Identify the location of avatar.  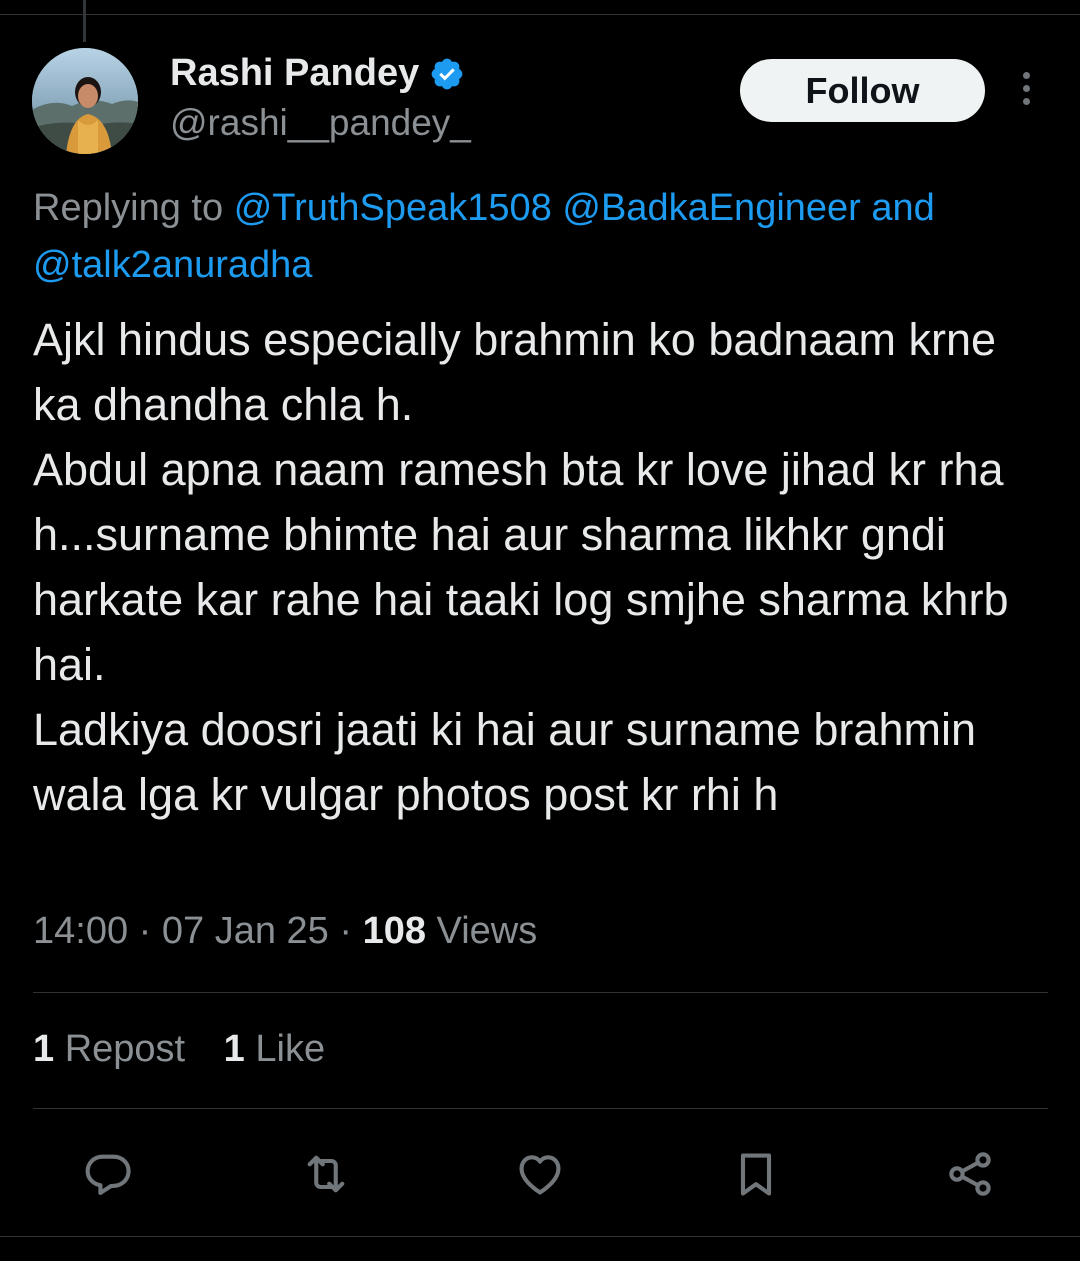
(85, 101).